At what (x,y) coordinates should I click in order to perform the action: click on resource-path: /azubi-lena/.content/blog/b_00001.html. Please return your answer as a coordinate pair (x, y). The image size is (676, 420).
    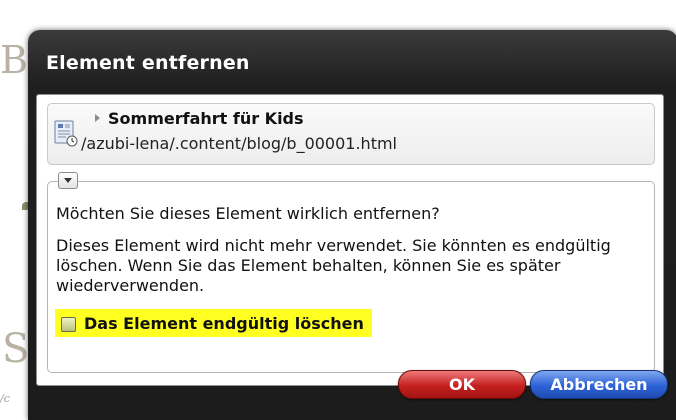
    Looking at the image, I should click on (239, 143).